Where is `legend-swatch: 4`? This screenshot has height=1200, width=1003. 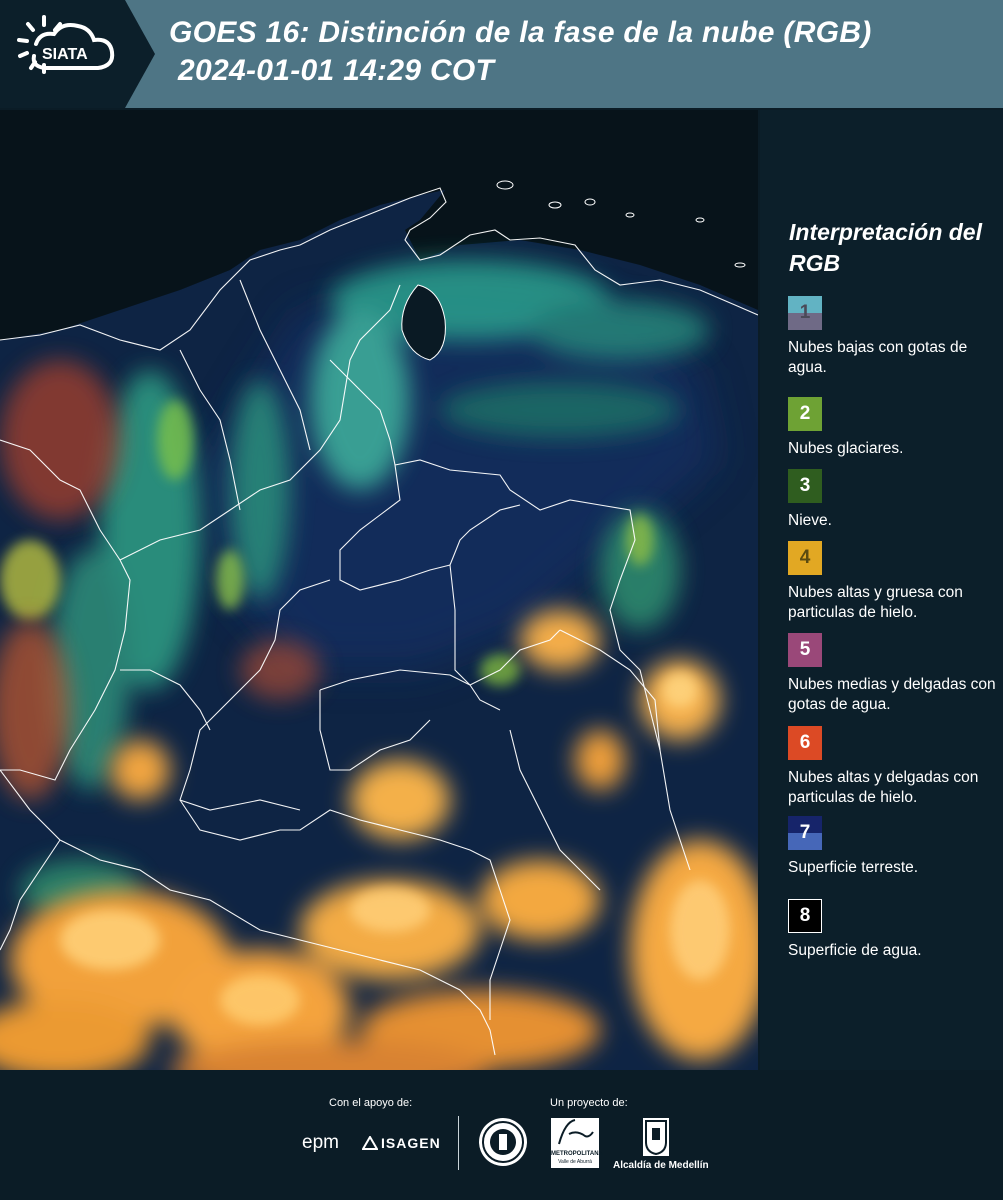
legend-swatch: 4 is located at coordinates (805, 558).